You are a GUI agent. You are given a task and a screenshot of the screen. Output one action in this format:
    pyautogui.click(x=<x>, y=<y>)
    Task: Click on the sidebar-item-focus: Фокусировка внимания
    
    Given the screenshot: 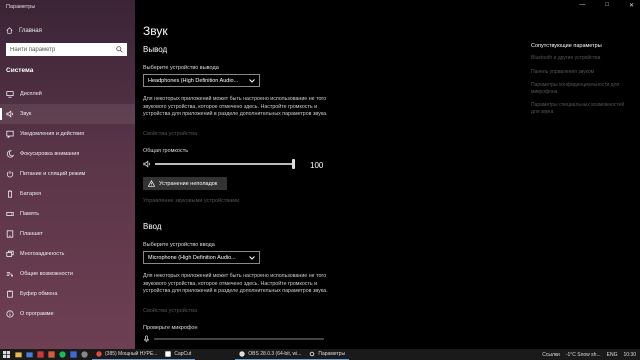 What is the action you would take?
    pyautogui.click(x=67, y=154)
    